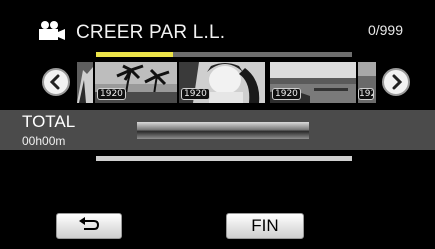  I want to click on back-button, so click(89, 226).